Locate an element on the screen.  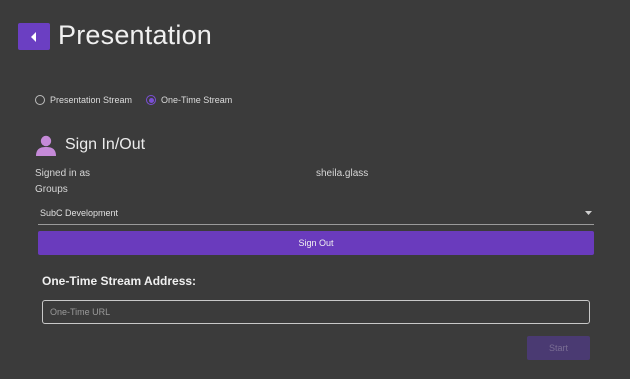
sign-out-label: Sign Out is located at coordinates (316, 243).